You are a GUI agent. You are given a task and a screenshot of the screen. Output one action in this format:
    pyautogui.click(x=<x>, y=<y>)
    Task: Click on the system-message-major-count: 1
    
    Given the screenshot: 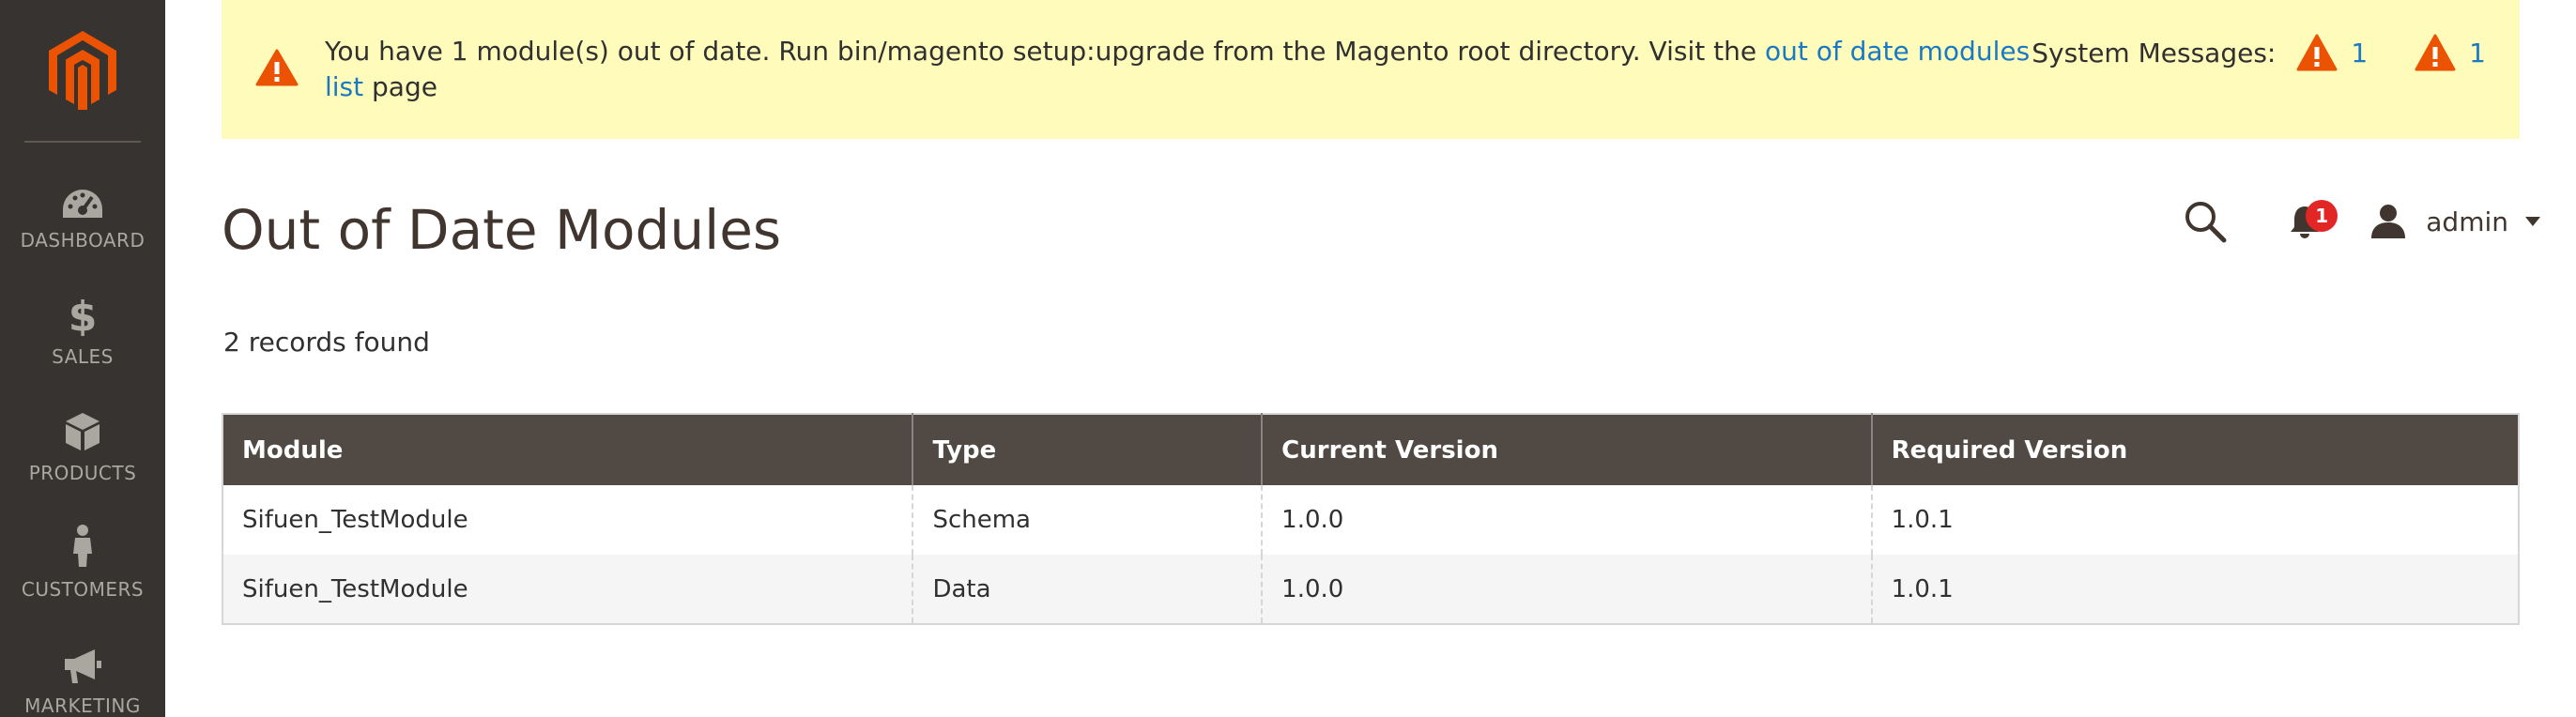 What is the action you would take?
    pyautogui.click(x=2451, y=52)
    